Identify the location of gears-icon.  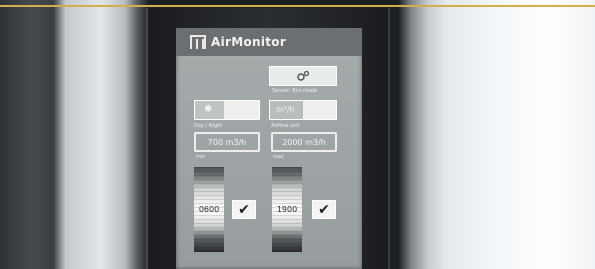
(303, 75).